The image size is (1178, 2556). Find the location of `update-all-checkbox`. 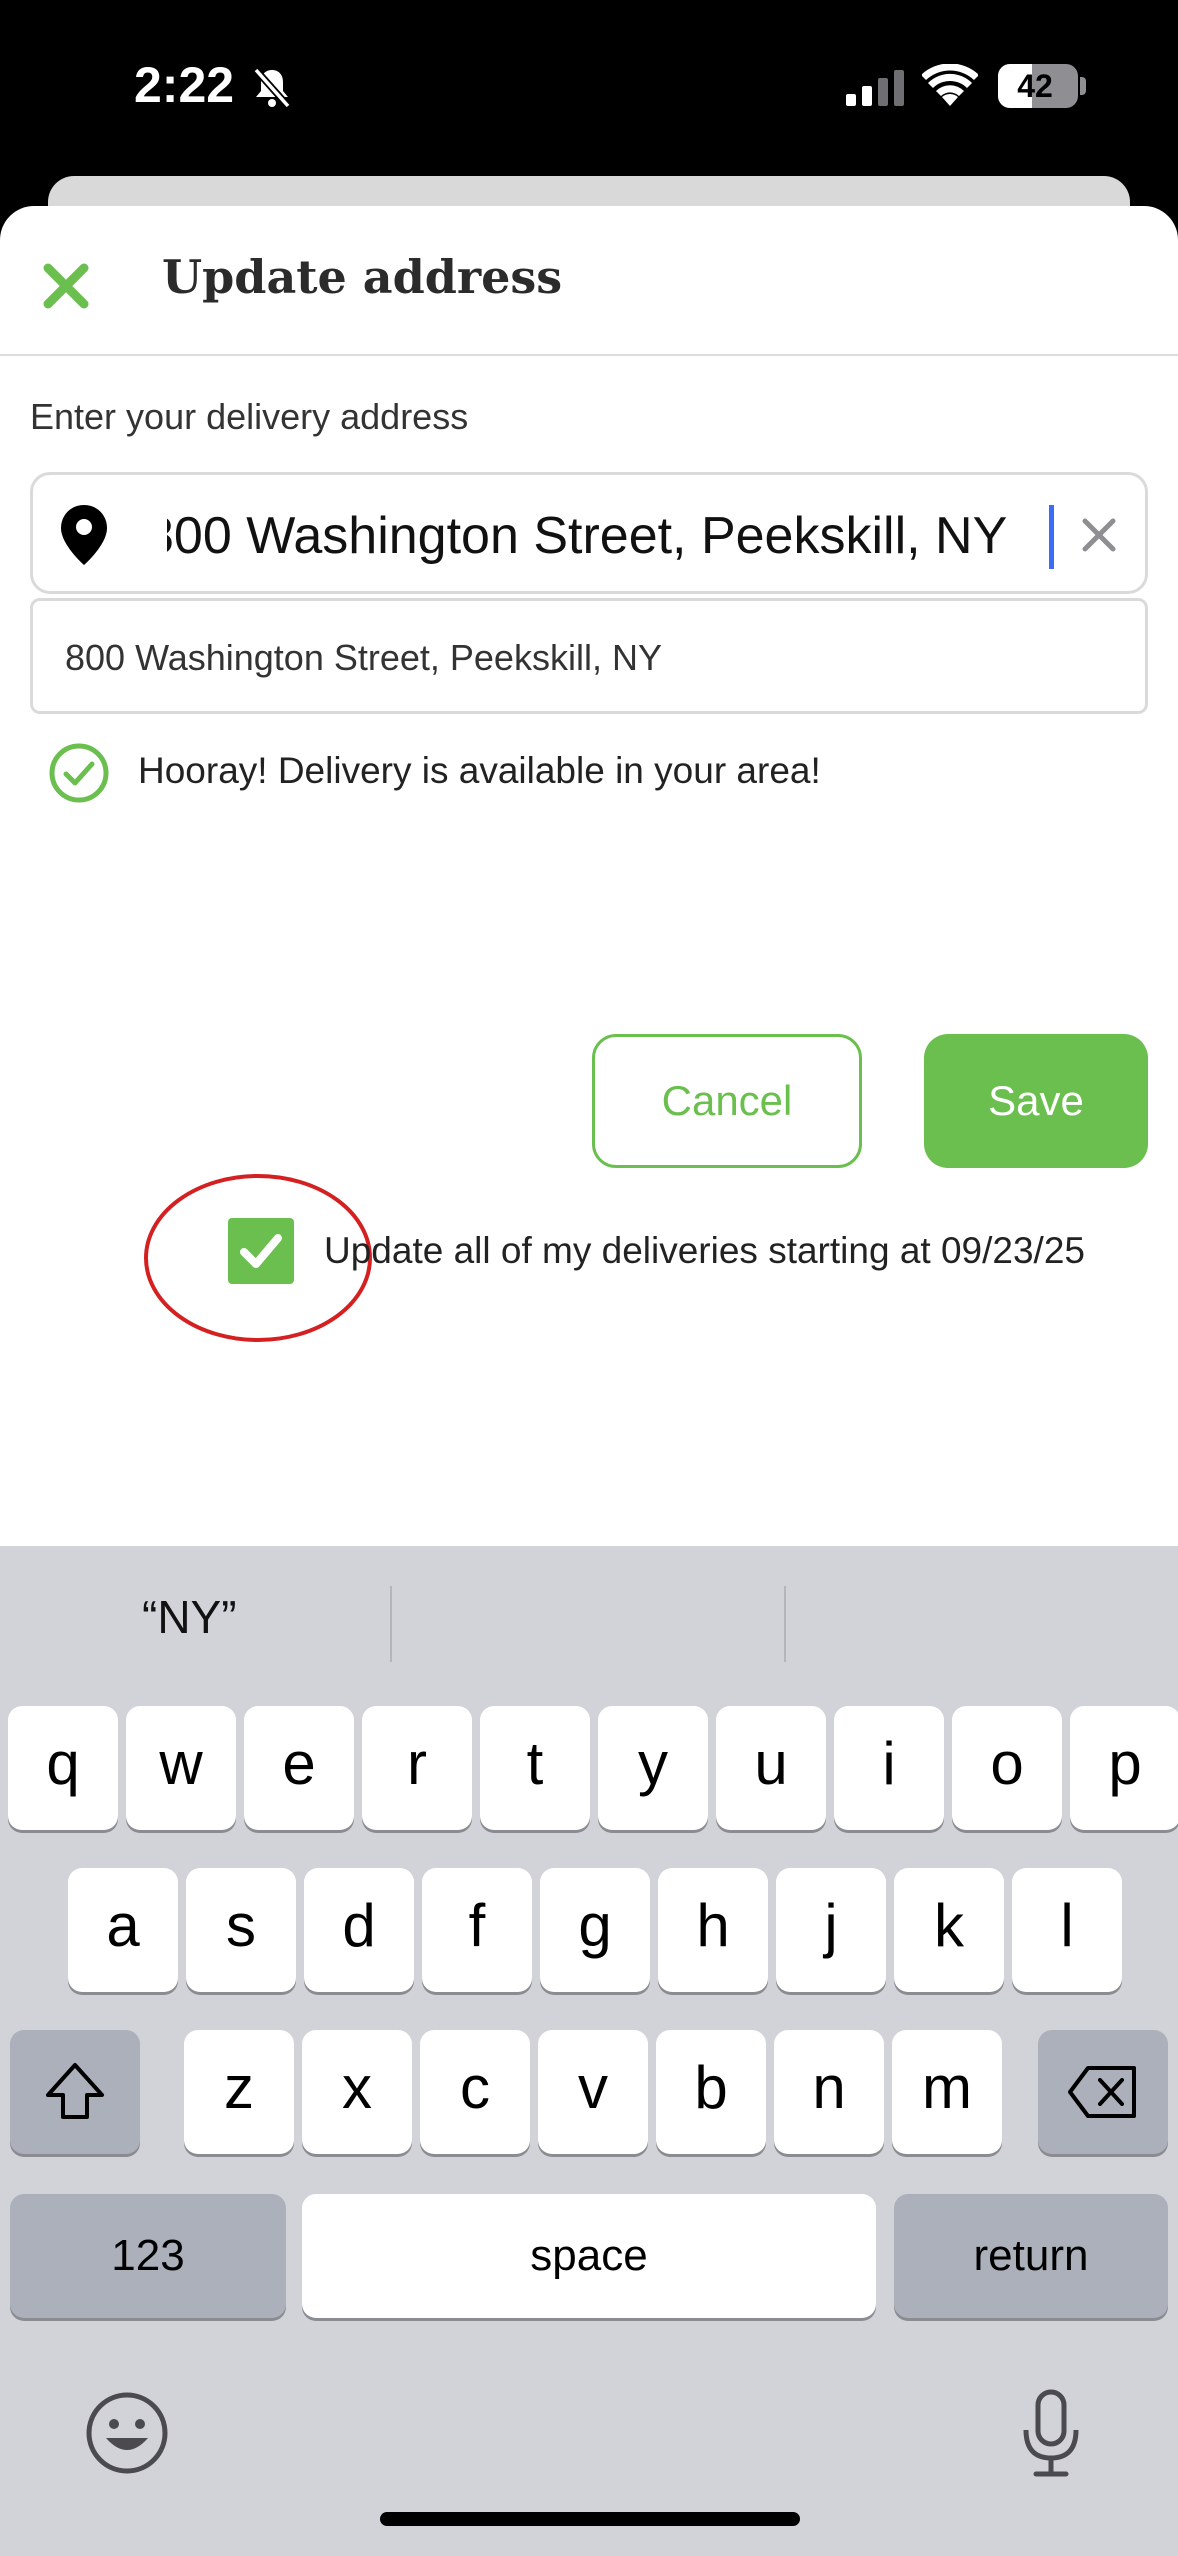

update-all-checkbox is located at coordinates (261, 1251).